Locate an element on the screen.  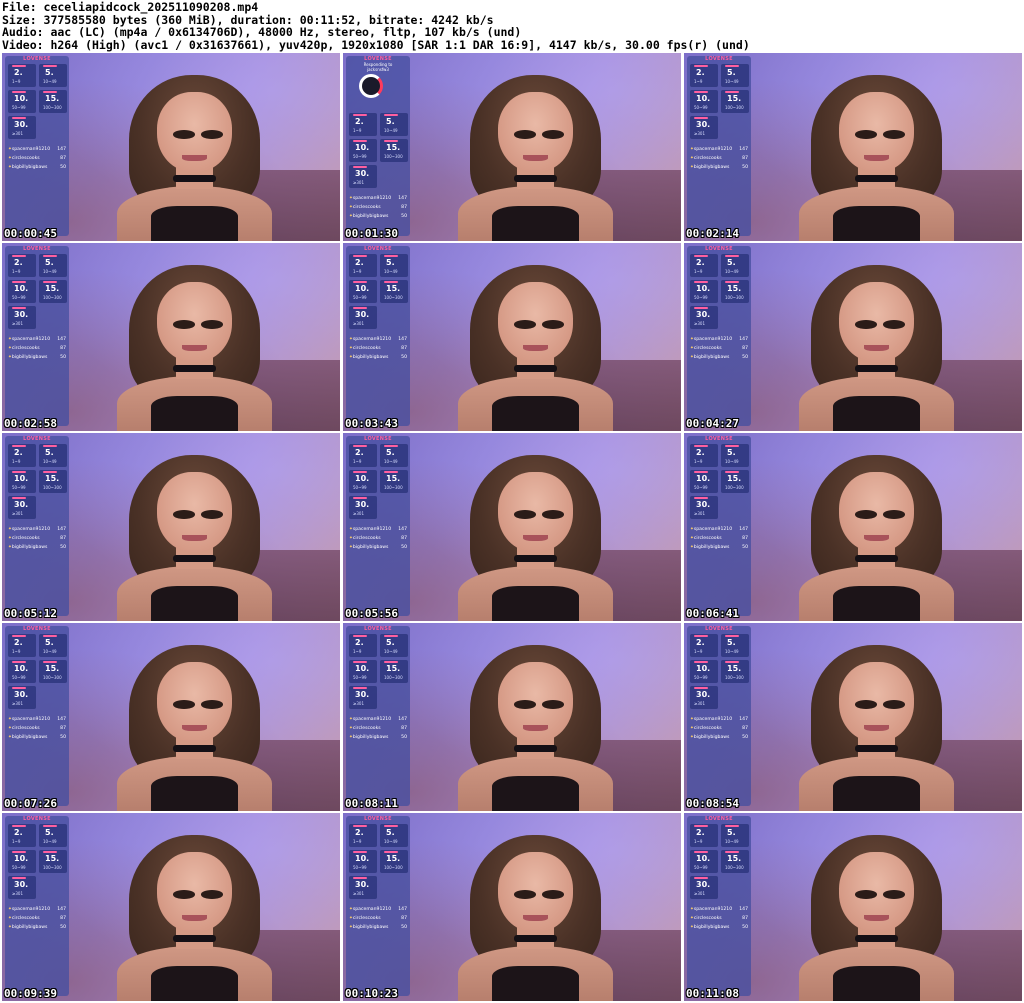
right-eye is located at coordinates (552, 894).